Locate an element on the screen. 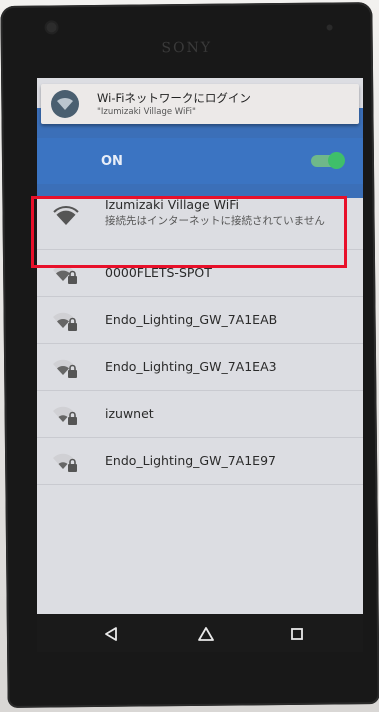 Image resolution: width=379 pixels, height=712 pixels. notification-subtitle: "Izumizaki Village WiFi" is located at coordinates (146, 112).